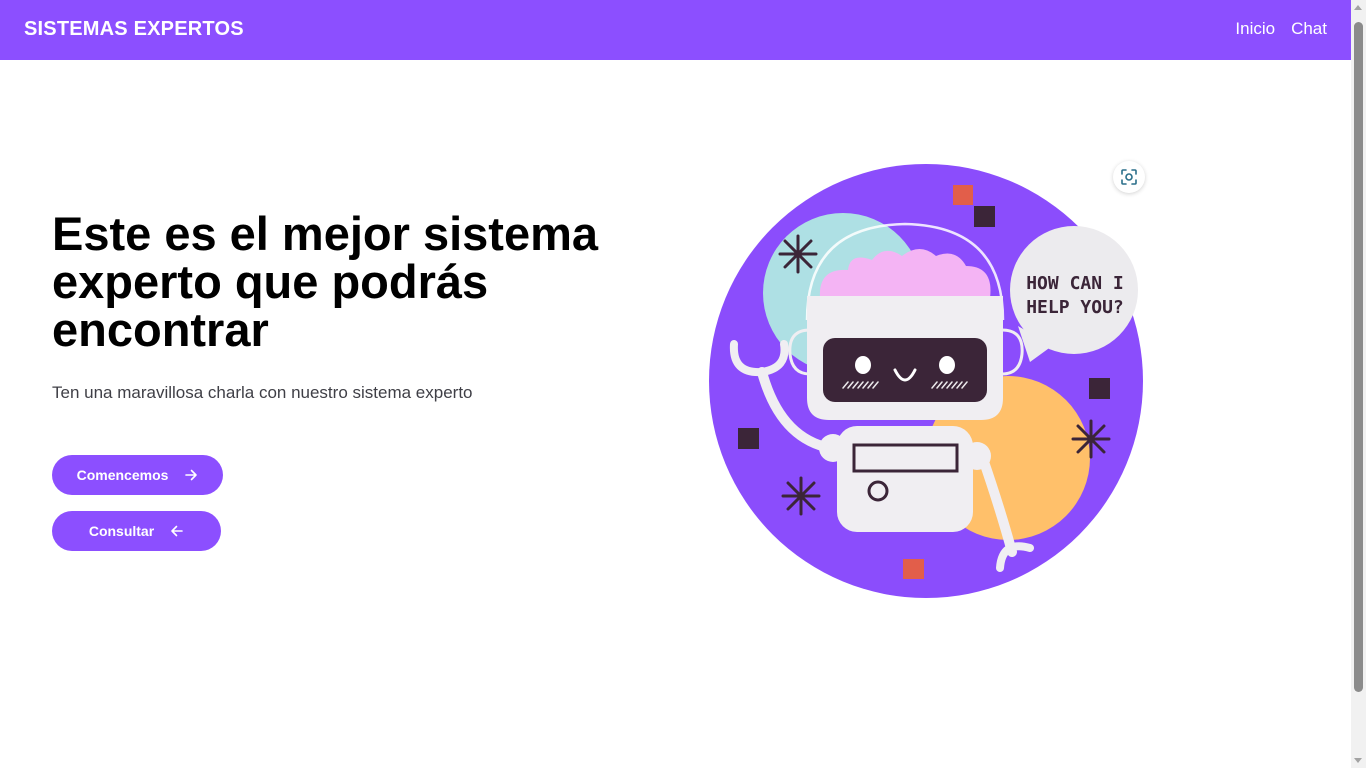 This screenshot has height=768, width=1366. I want to click on scrollbar, so click(1358, 384).